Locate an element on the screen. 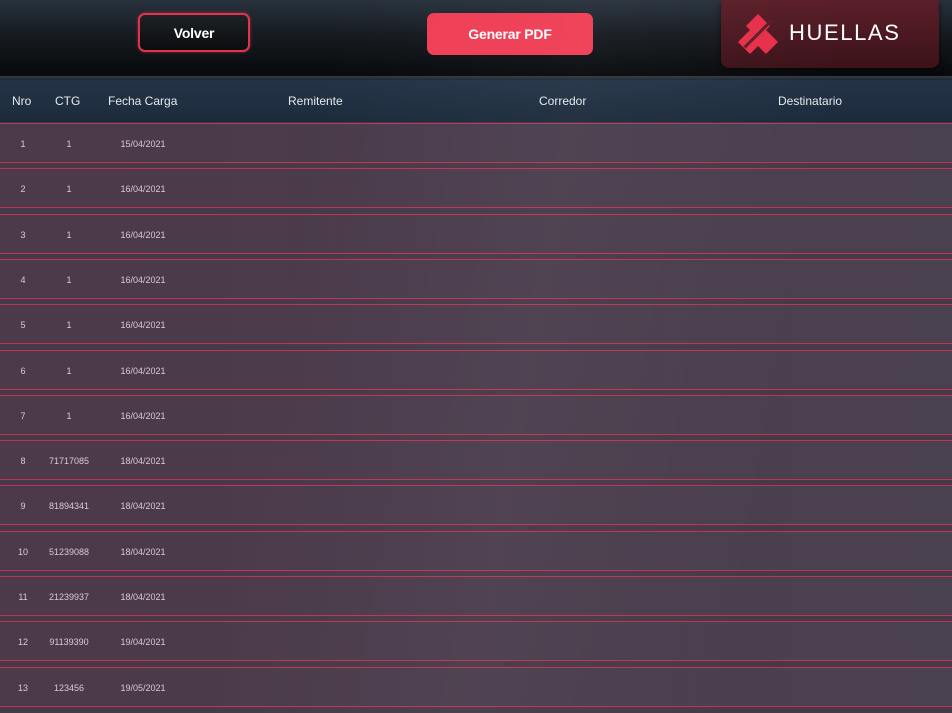  cell-ctg: 51239088 is located at coordinates (69, 551).